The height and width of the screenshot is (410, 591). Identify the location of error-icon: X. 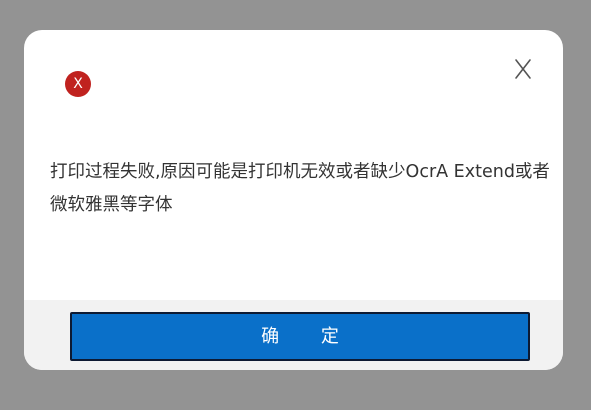
(78, 84).